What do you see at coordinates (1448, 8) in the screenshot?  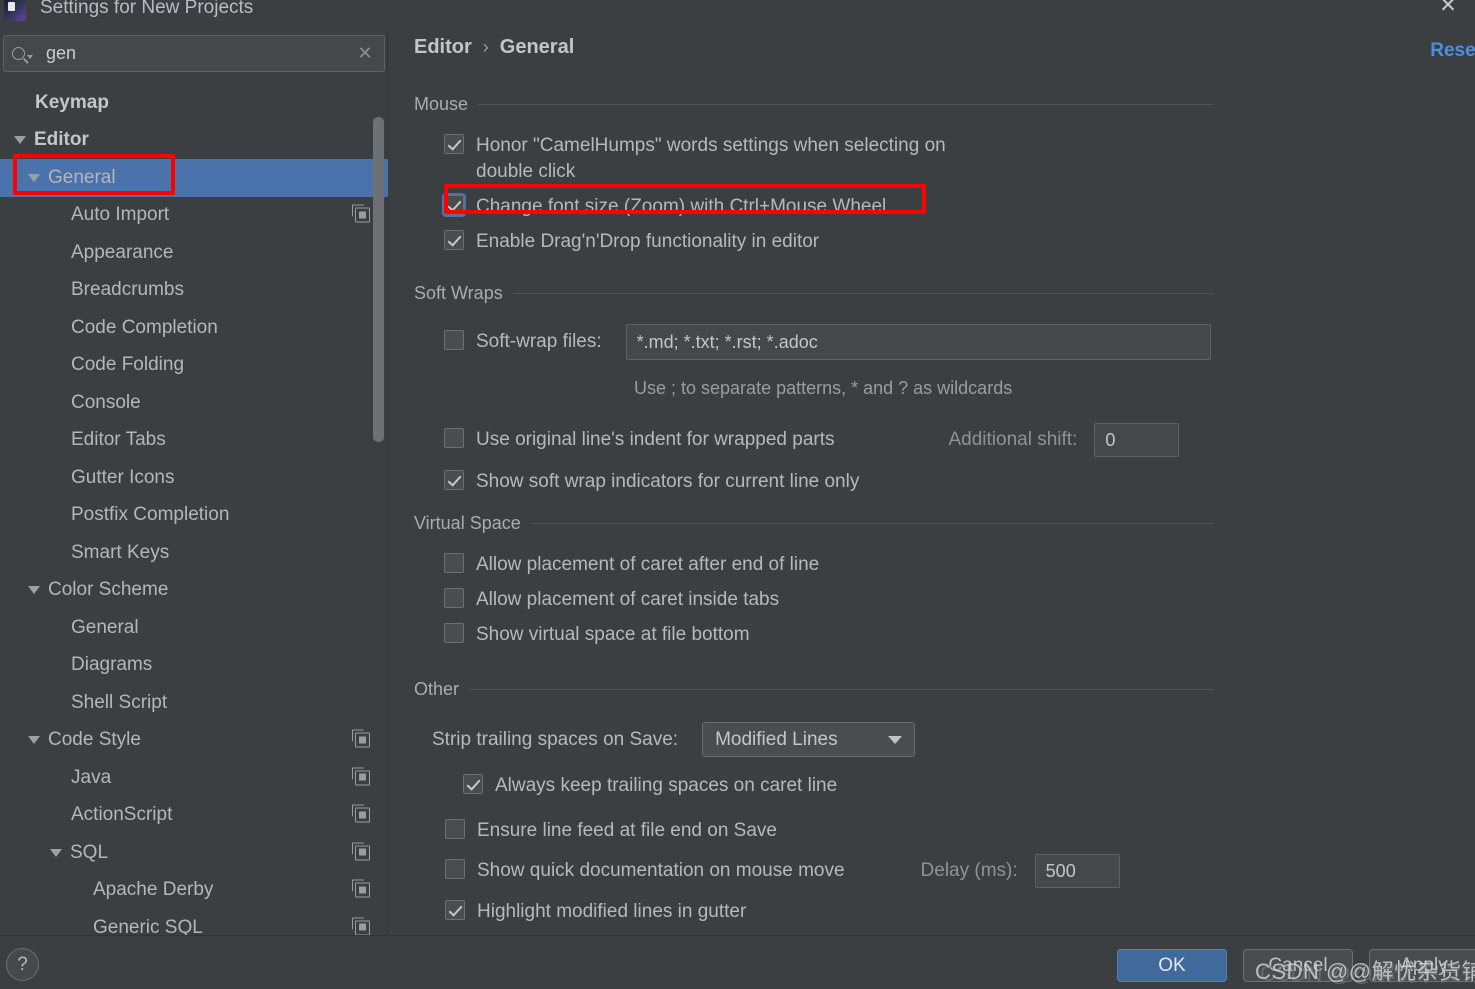 I see `close-icon: ✕` at bounding box center [1448, 8].